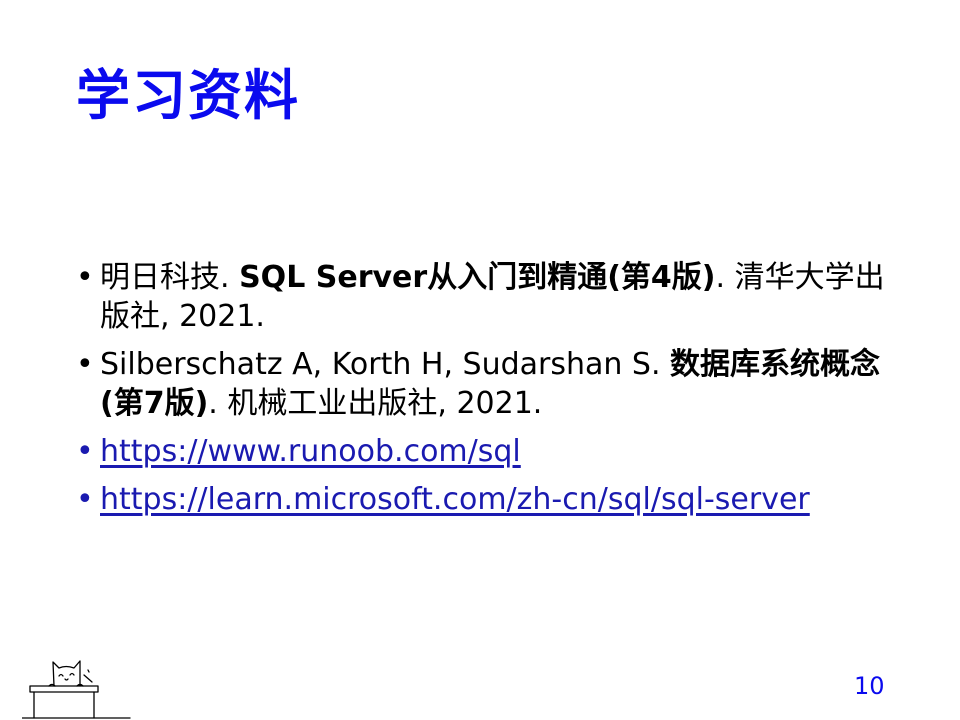 Image resolution: width=960 pixels, height=720 pixels. Describe the element at coordinates (477, 277) in the screenshot. I see `reference-title: SQL Server从入门到精通(第4版)` at that location.